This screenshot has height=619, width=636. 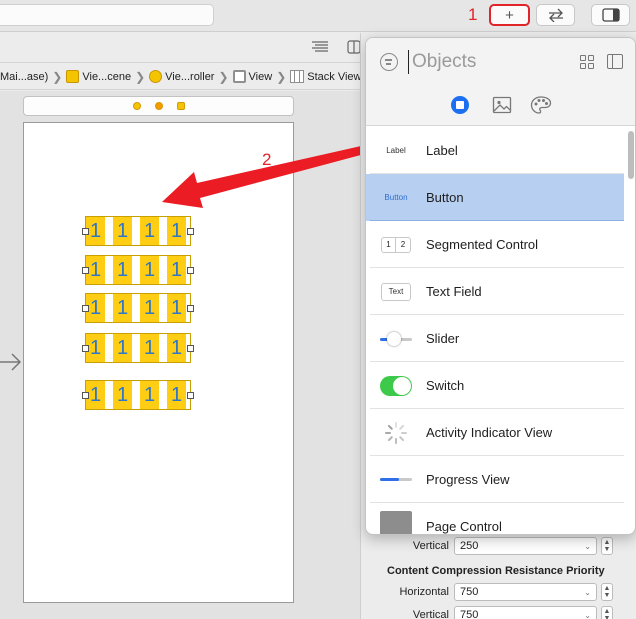 I want to click on annotation-number-1: 1, so click(x=473, y=14).